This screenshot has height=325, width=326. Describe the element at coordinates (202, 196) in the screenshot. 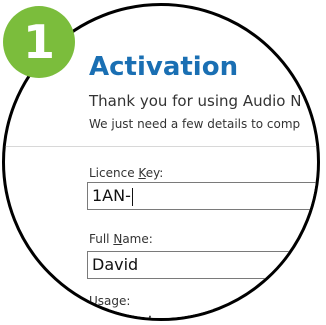

I see `licence-key-input: 1AN-` at that location.